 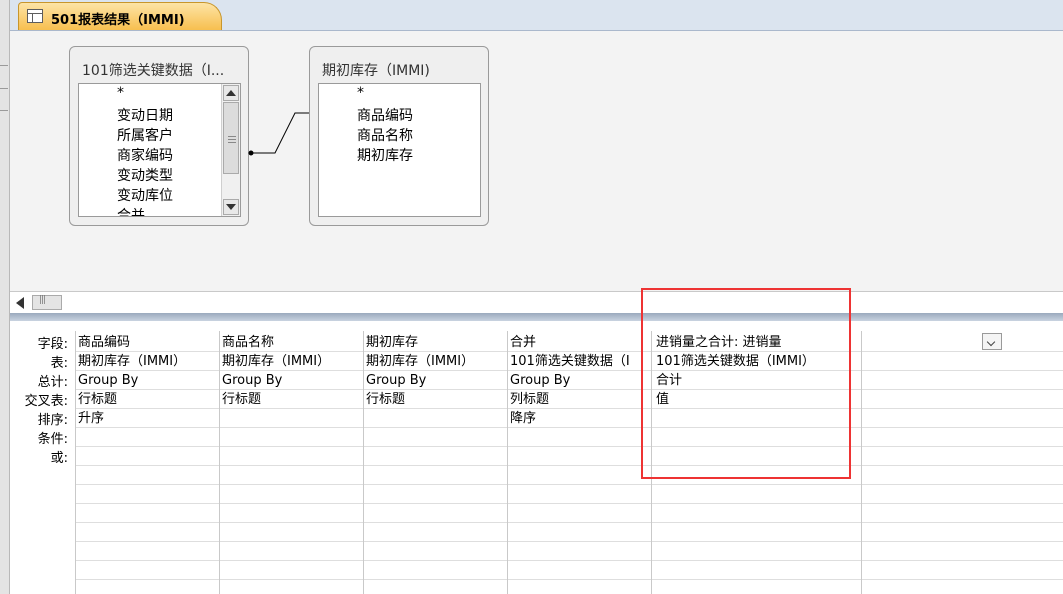 I want to click on chevron-up-icon, so click(x=231, y=93).